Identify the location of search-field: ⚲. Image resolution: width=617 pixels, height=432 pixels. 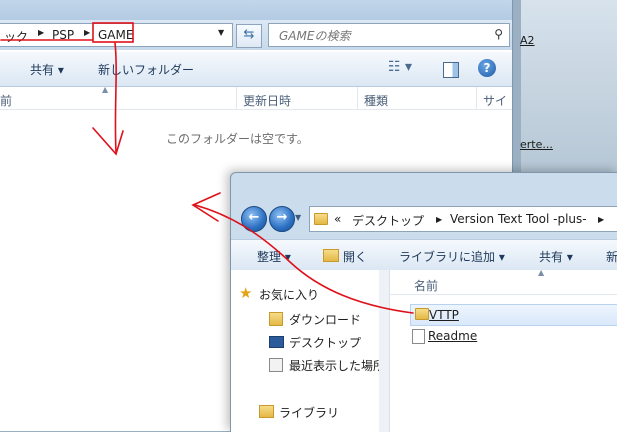
(389, 35).